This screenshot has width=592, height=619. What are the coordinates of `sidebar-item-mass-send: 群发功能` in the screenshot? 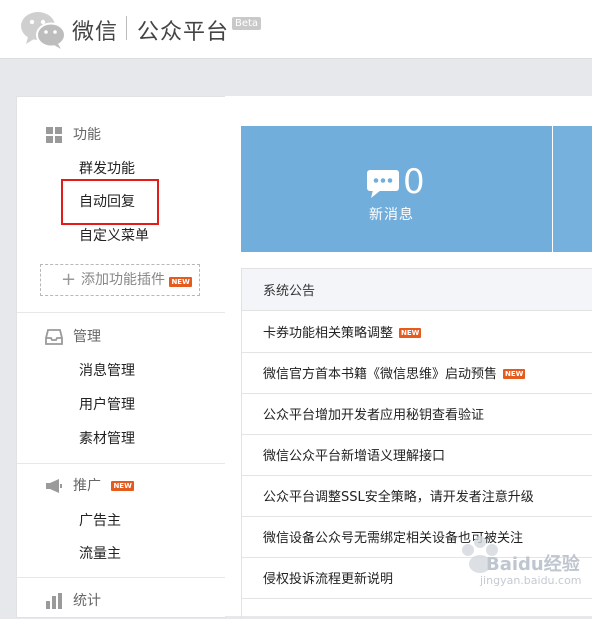 It's located at (107, 169).